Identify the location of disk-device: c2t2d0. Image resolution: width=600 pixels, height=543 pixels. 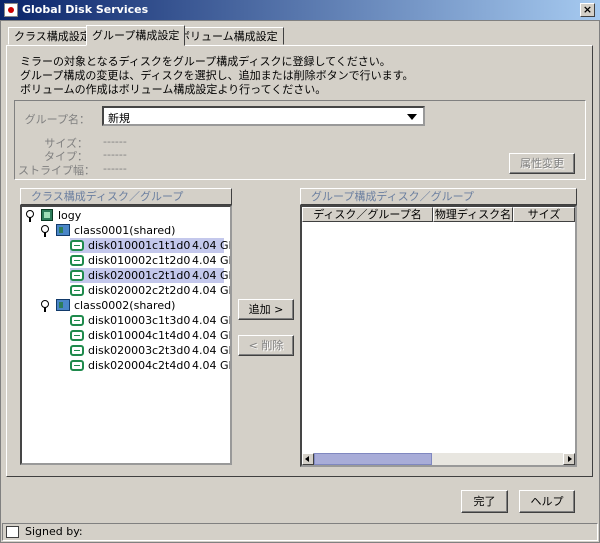
(171, 290).